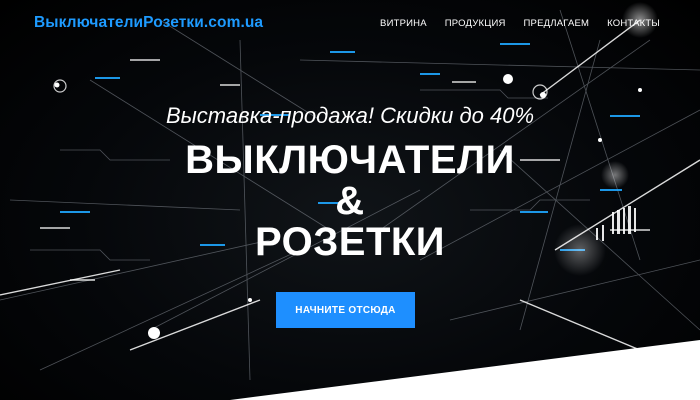  What do you see at coordinates (520, 23) in the screenshot?
I see `main-nav: ВИТРИНА ПРОДУКЦИЯ ПРЕДЛАГАЕМ КОНТАКТЫ` at bounding box center [520, 23].